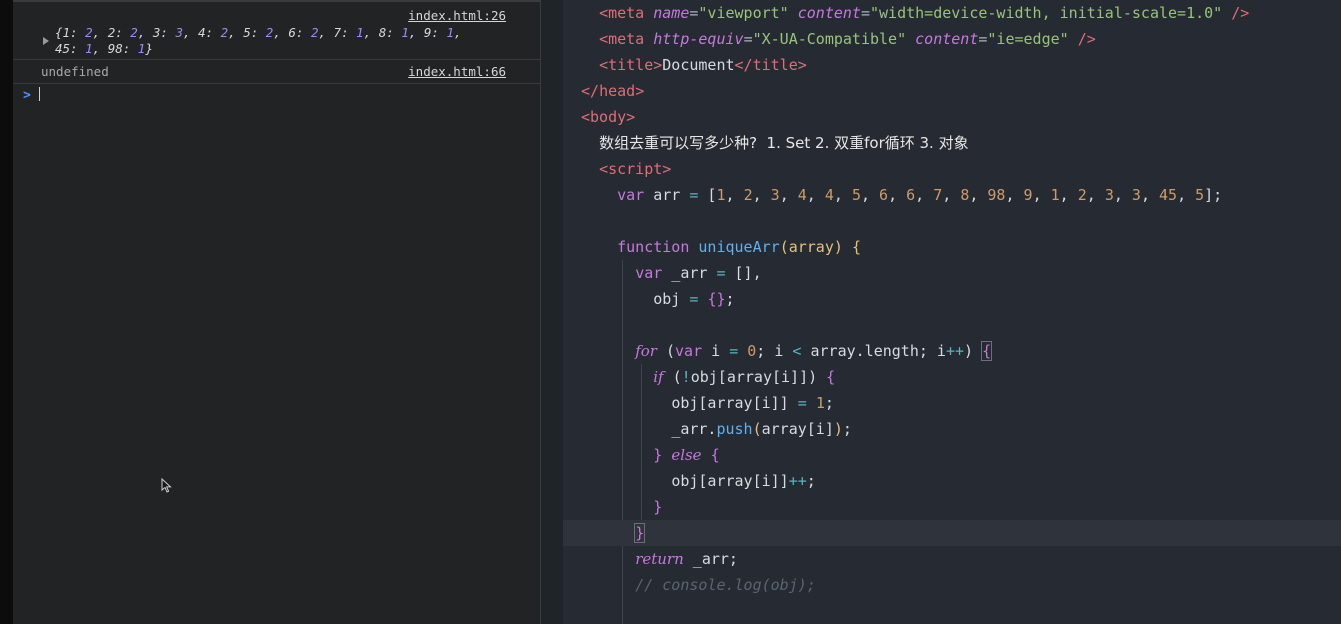 The height and width of the screenshot is (624, 1341). Describe the element at coordinates (802, 65) in the screenshot. I see `code-token: >` at that location.